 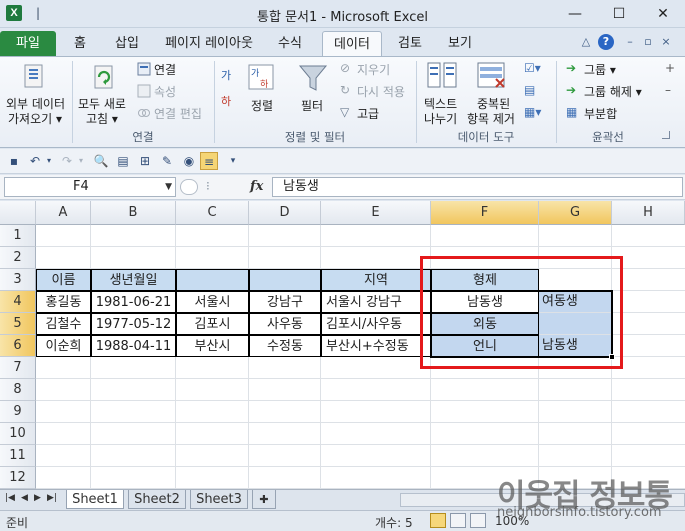 What do you see at coordinates (290, 43) in the screenshot?
I see `tab-formulas: 수식` at bounding box center [290, 43].